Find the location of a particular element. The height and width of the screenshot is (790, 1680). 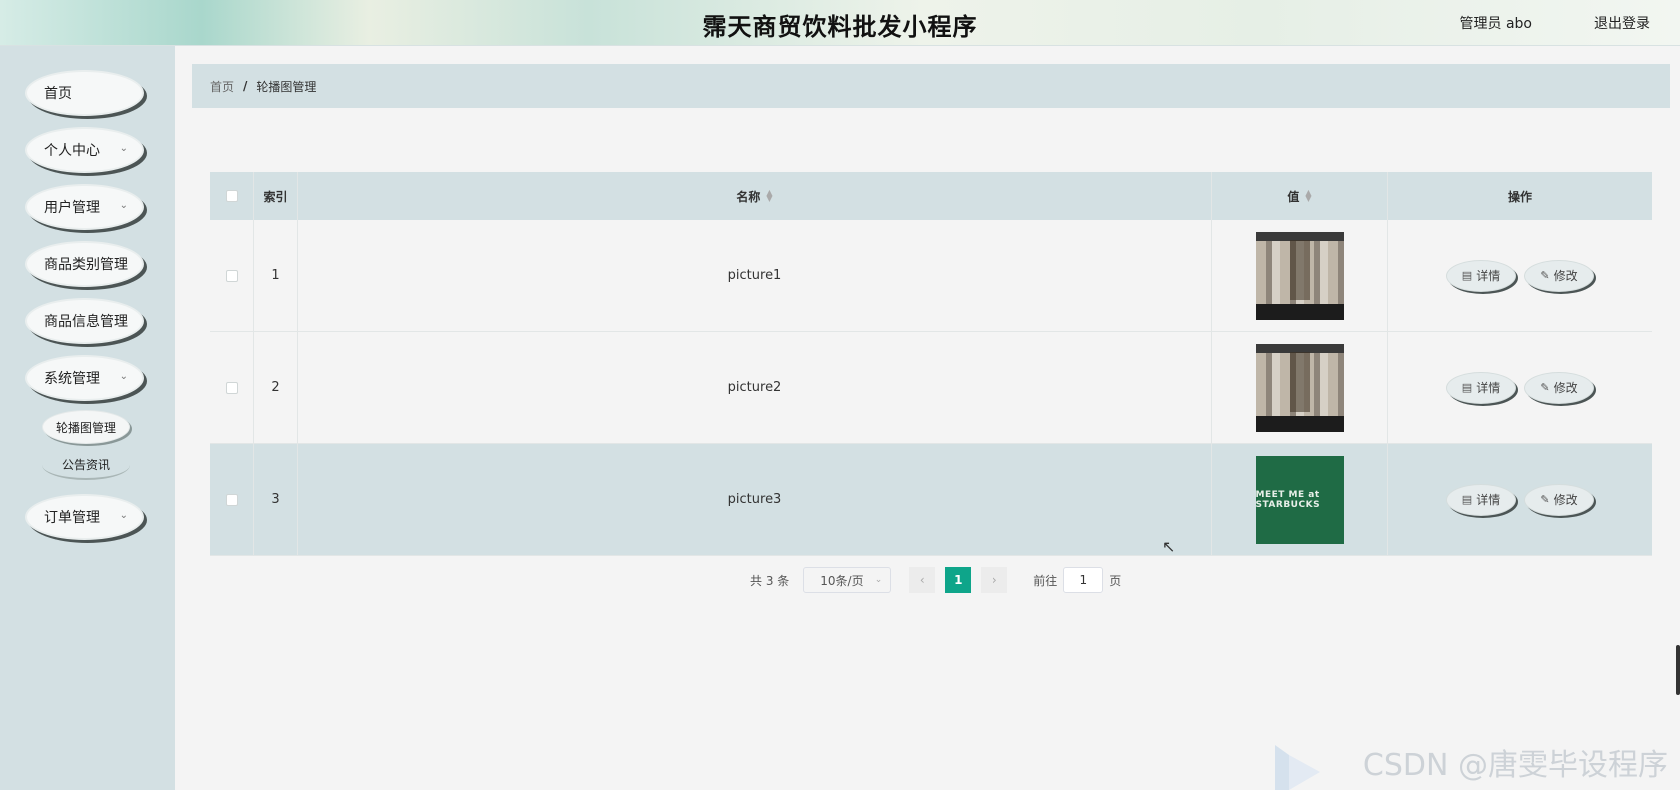

sidebar-subitem-announcements: 公告资讯 is located at coordinates (86, 465).